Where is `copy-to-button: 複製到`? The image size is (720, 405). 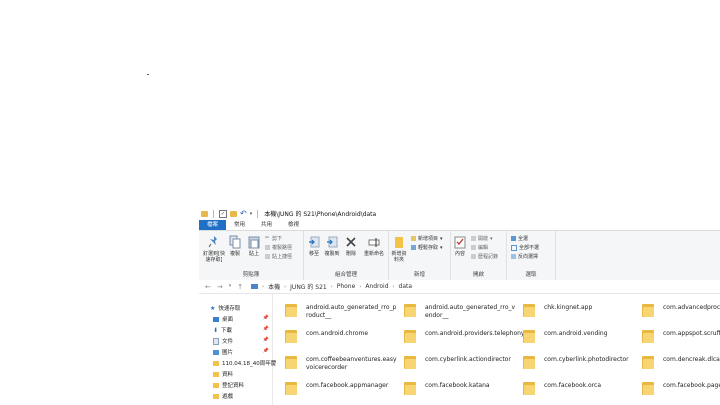 copy-to-button: 複製到 is located at coordinates (332, 246).